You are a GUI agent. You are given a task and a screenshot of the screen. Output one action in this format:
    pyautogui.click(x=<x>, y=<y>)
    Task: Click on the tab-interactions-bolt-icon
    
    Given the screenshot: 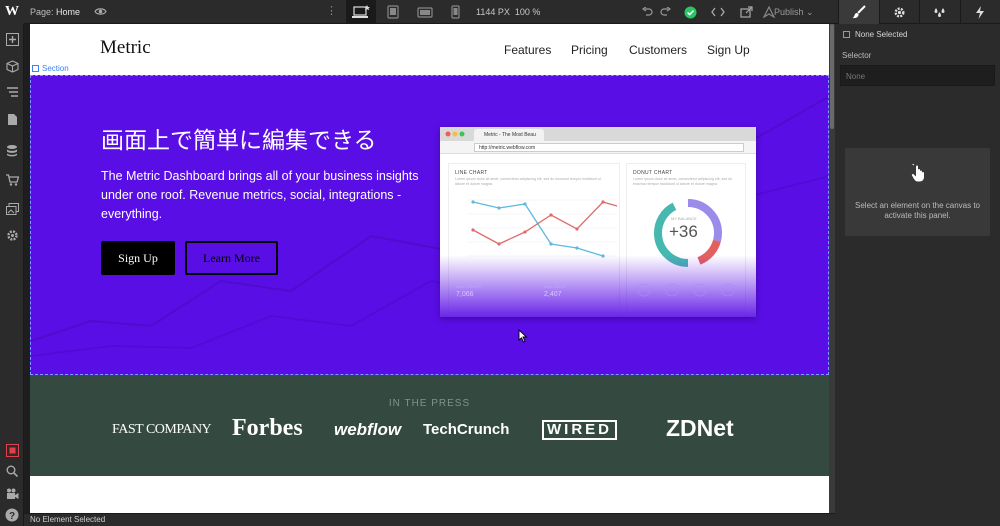 What is the action you would take?
    pyautogui.click(x=979, y=12)
    